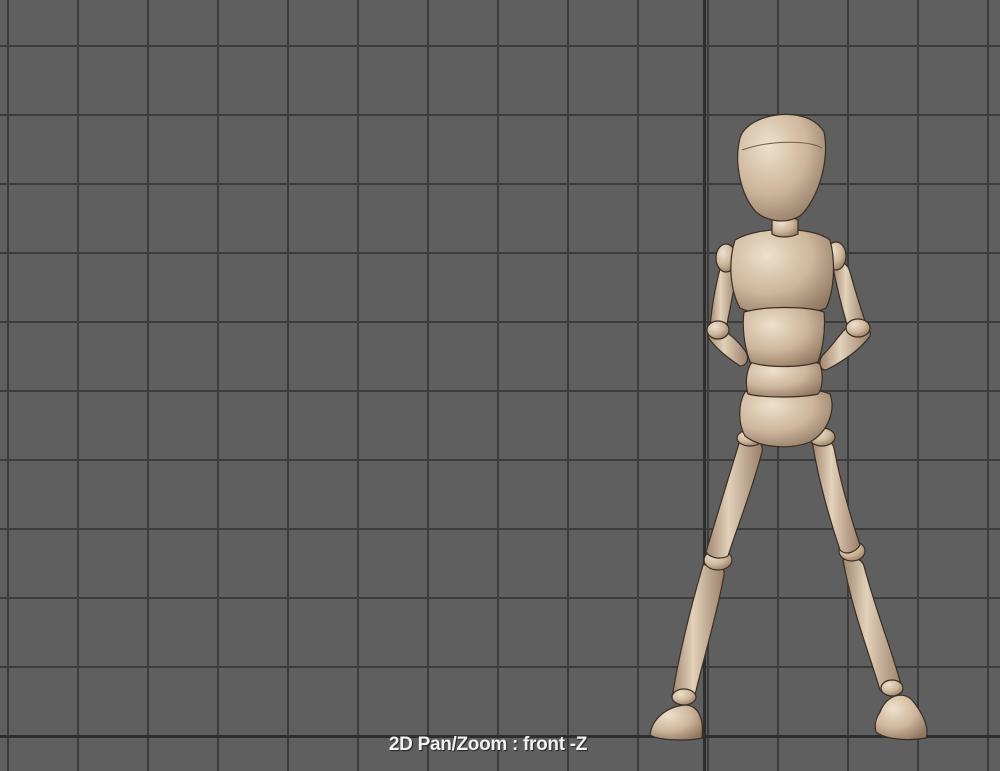 Image resolution: width=1000 pixels, height=771 pixels. I want to click on head, so click(782, 167).